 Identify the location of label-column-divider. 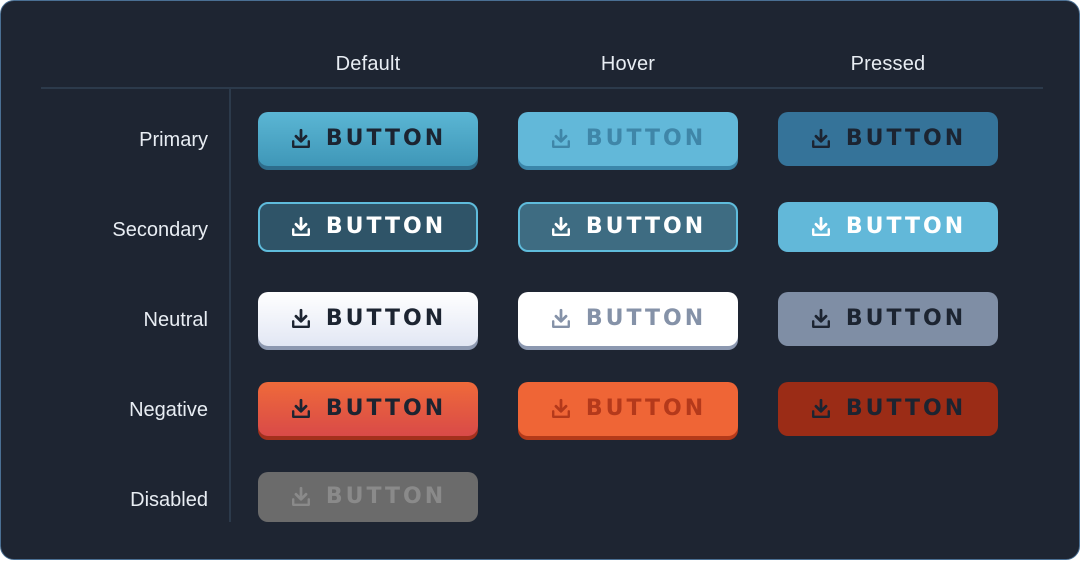
(230, 305).